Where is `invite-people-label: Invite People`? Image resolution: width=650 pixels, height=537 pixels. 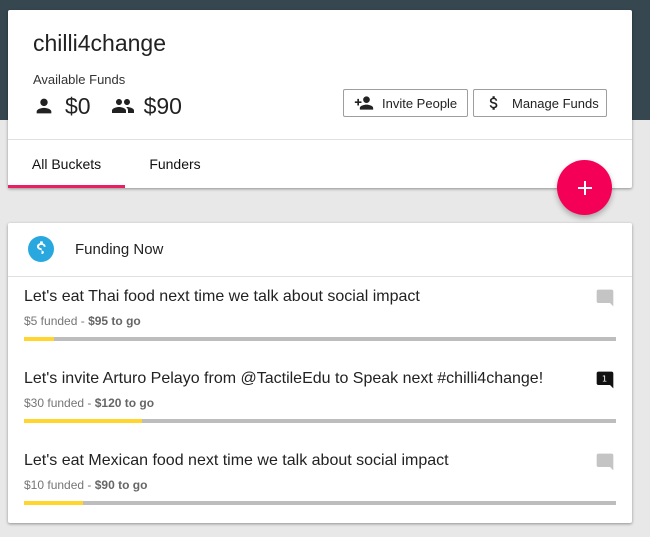 invite-people-label: Invite People is located at coordinates (420, 103).